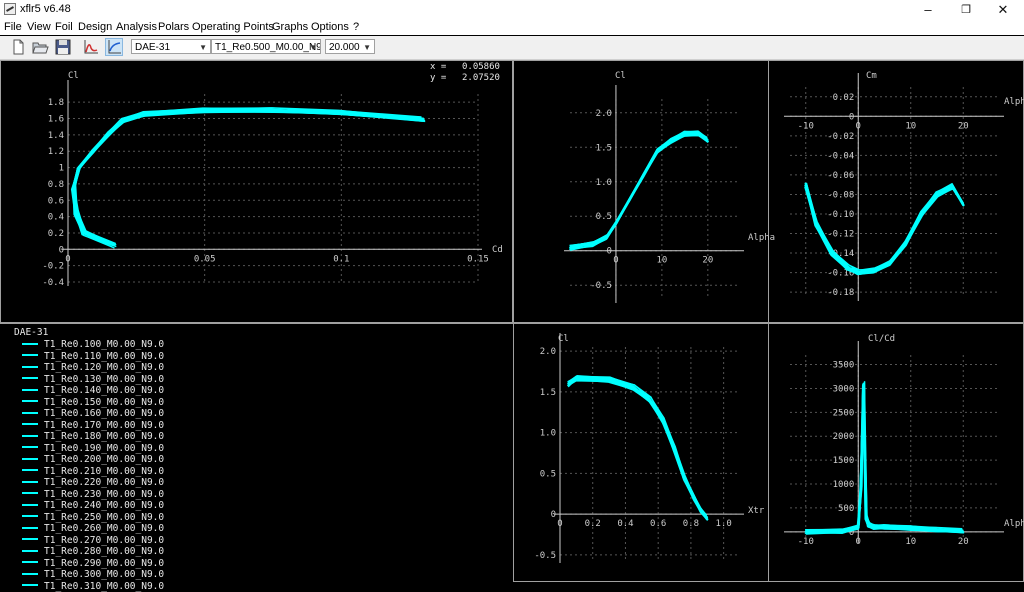  What do you see at coordinates (658, 524) in the screenshot?
I see `x-tick-label: 0.6` at bounding box center [658, 524].